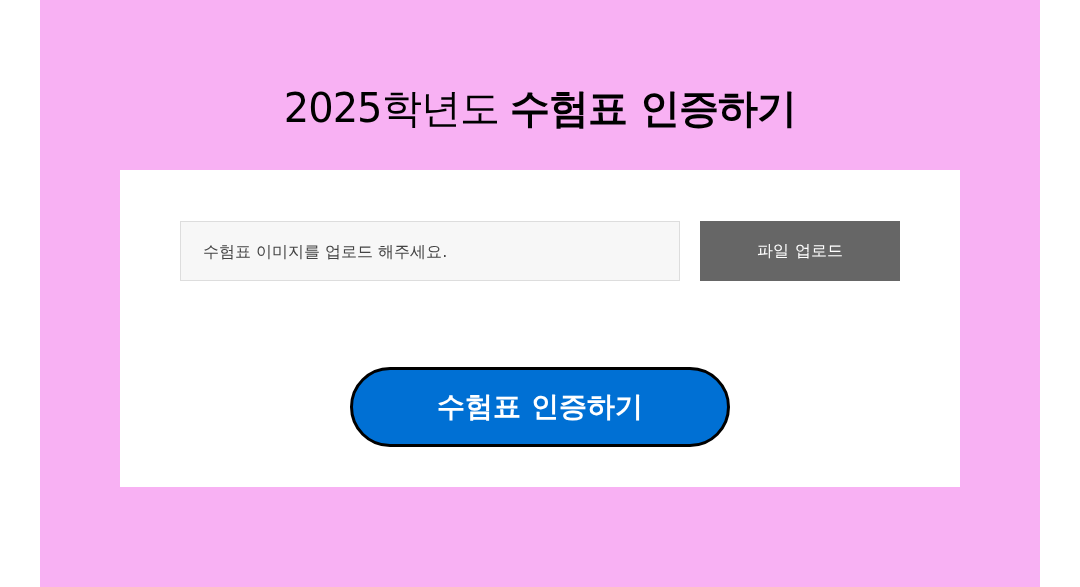 This screenshot has height=587, width=1080. I want to click on page-title: 2025학년도 수험표 인증하기, so click(540, 108).